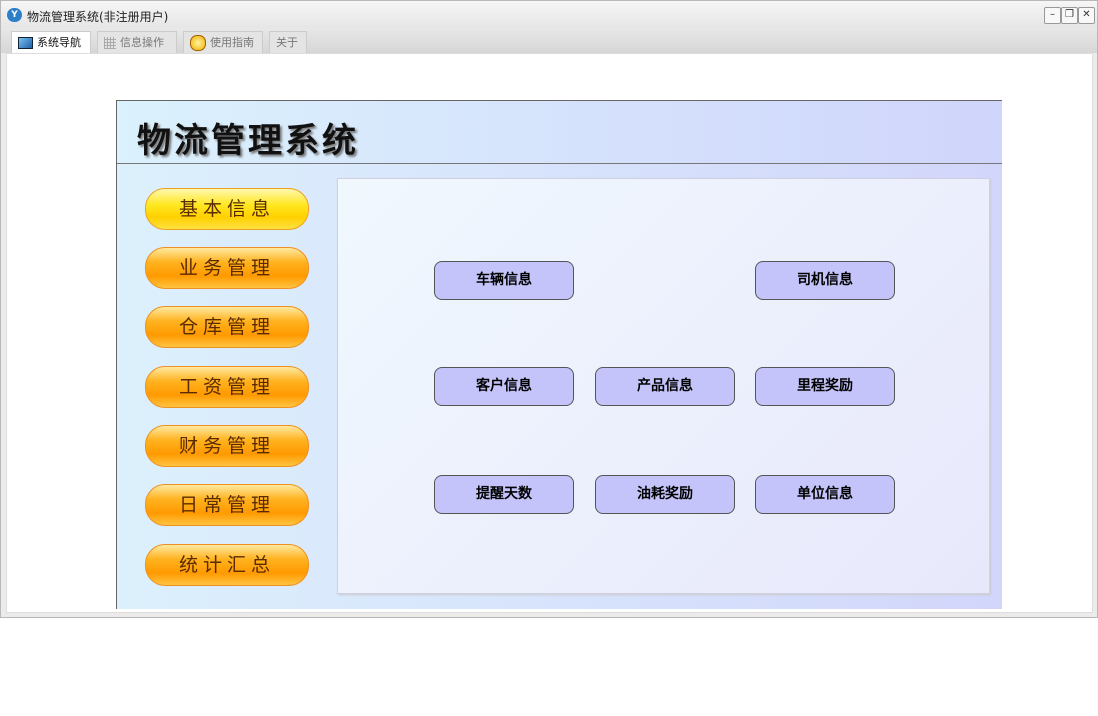 The height and width of the screenshot is (716, 1098). Describe the element at coordinates (504, 280) in the screenshot. I see `vehicle-info-button: 车辆信息` at that location.